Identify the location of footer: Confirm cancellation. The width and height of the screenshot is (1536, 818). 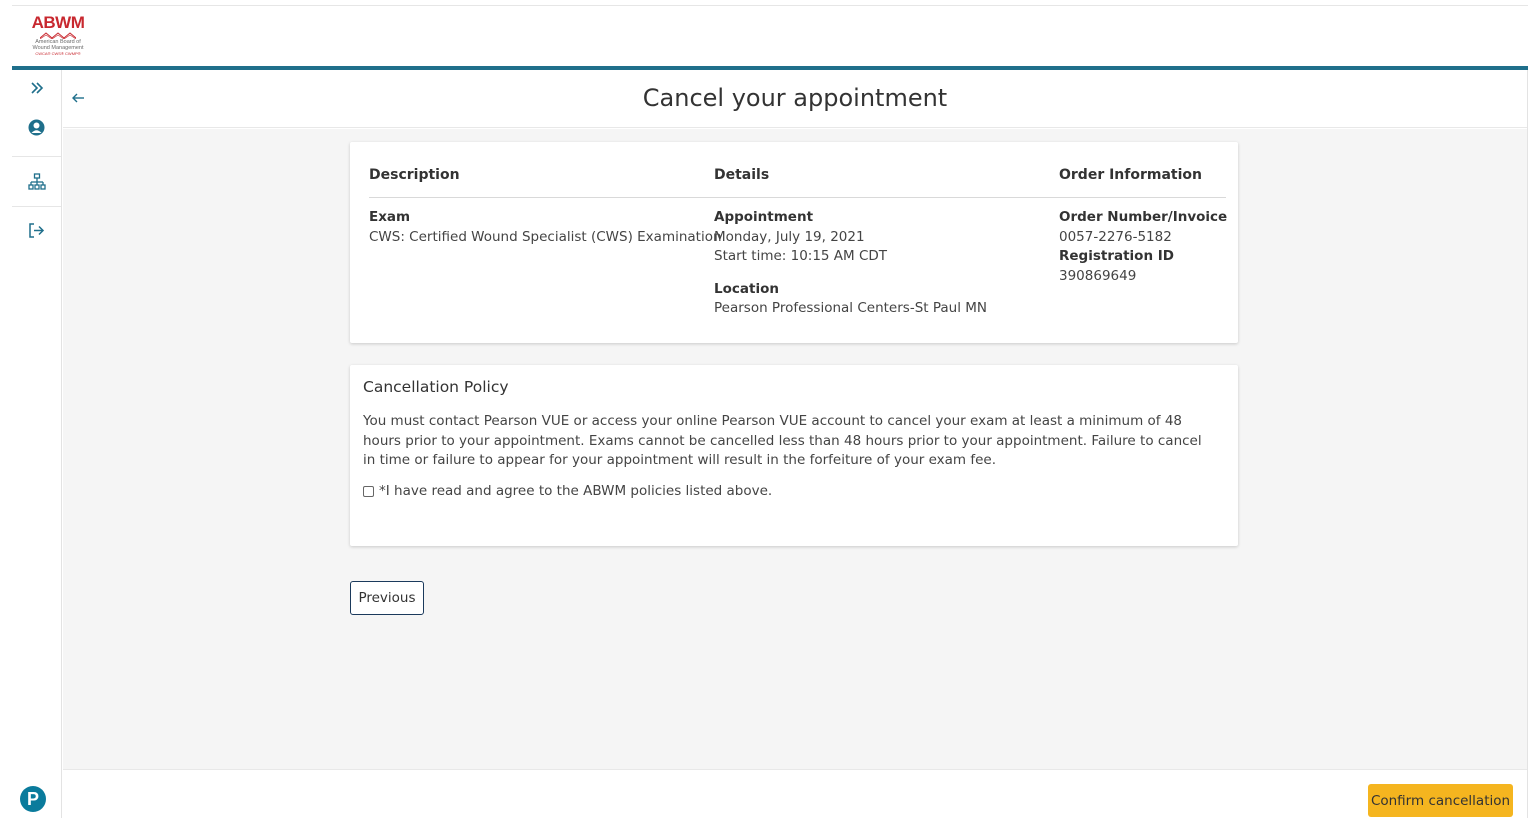
(795, 793).